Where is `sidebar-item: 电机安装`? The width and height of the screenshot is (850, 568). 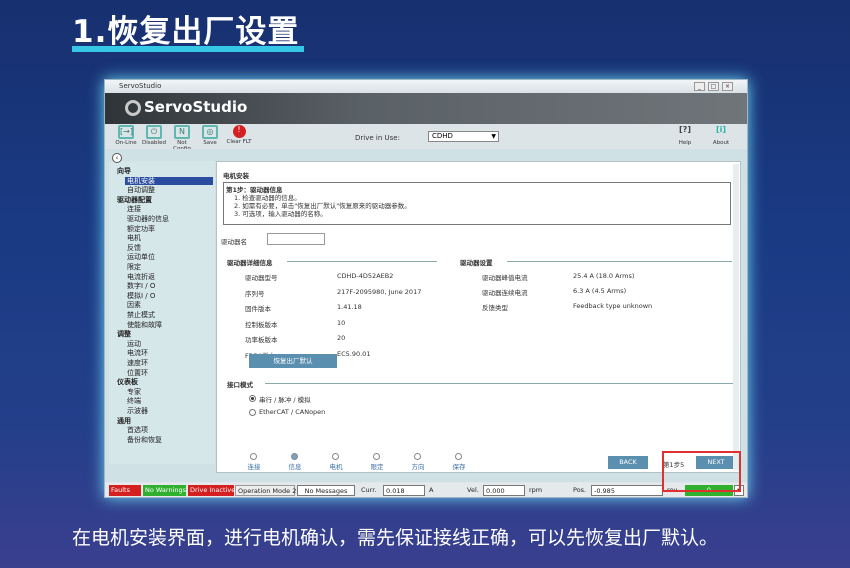
sidebar-item: 电机安装 is located at coordinates (169, 180).